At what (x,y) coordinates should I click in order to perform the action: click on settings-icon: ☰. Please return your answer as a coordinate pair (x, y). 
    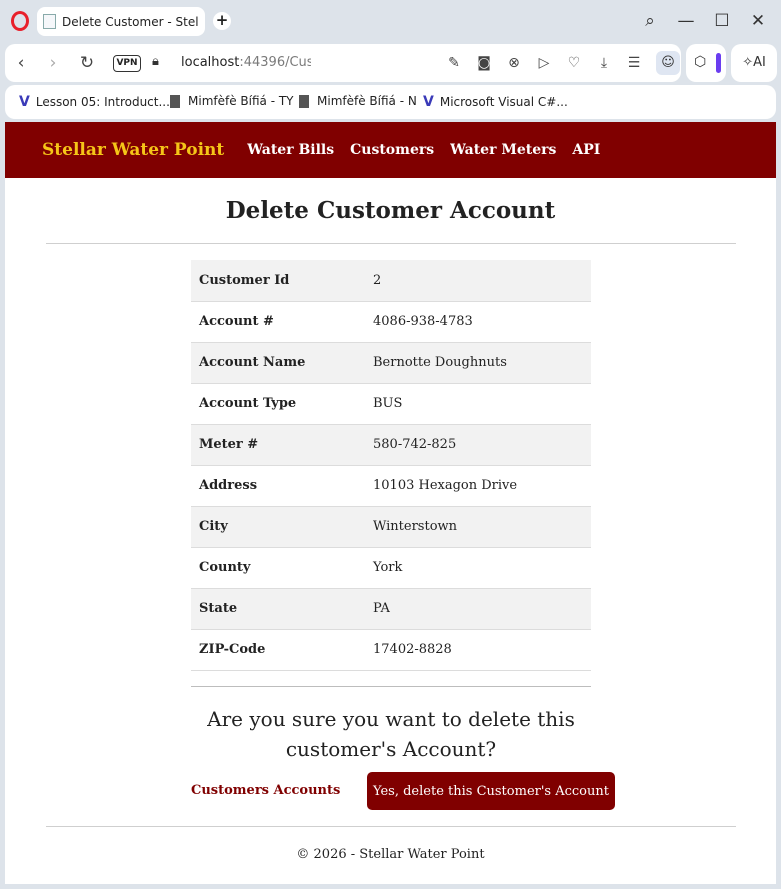
    Looking at the image, I should click on (634, 63).